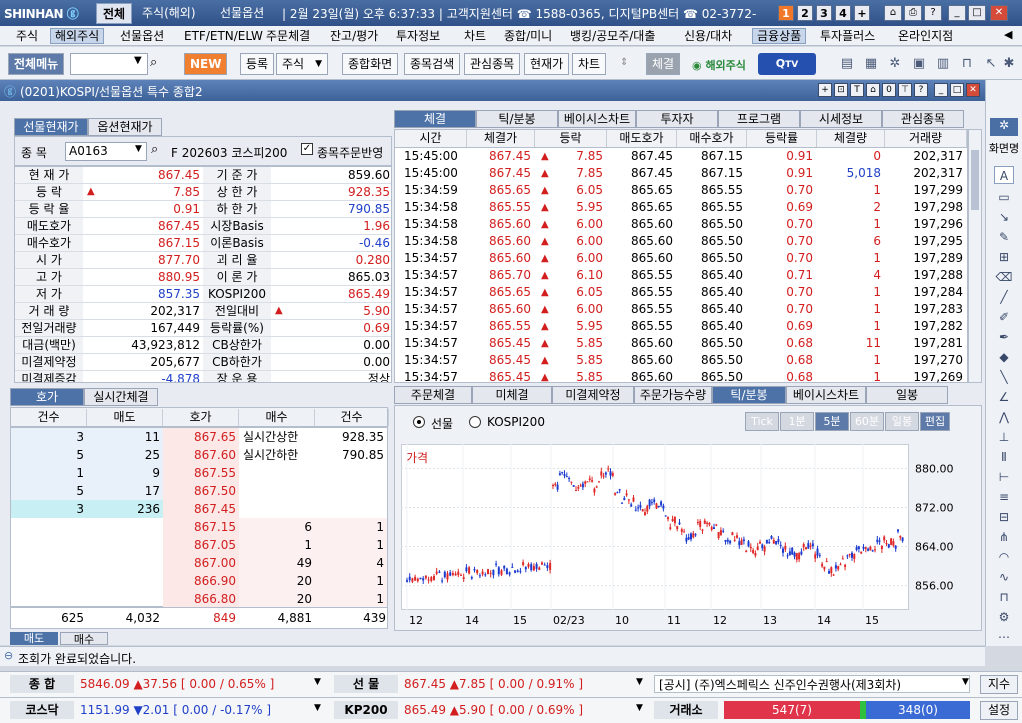 This screenshot has height=723, width=1022. I want to click on minimize-icon: _, so click(957, 13).